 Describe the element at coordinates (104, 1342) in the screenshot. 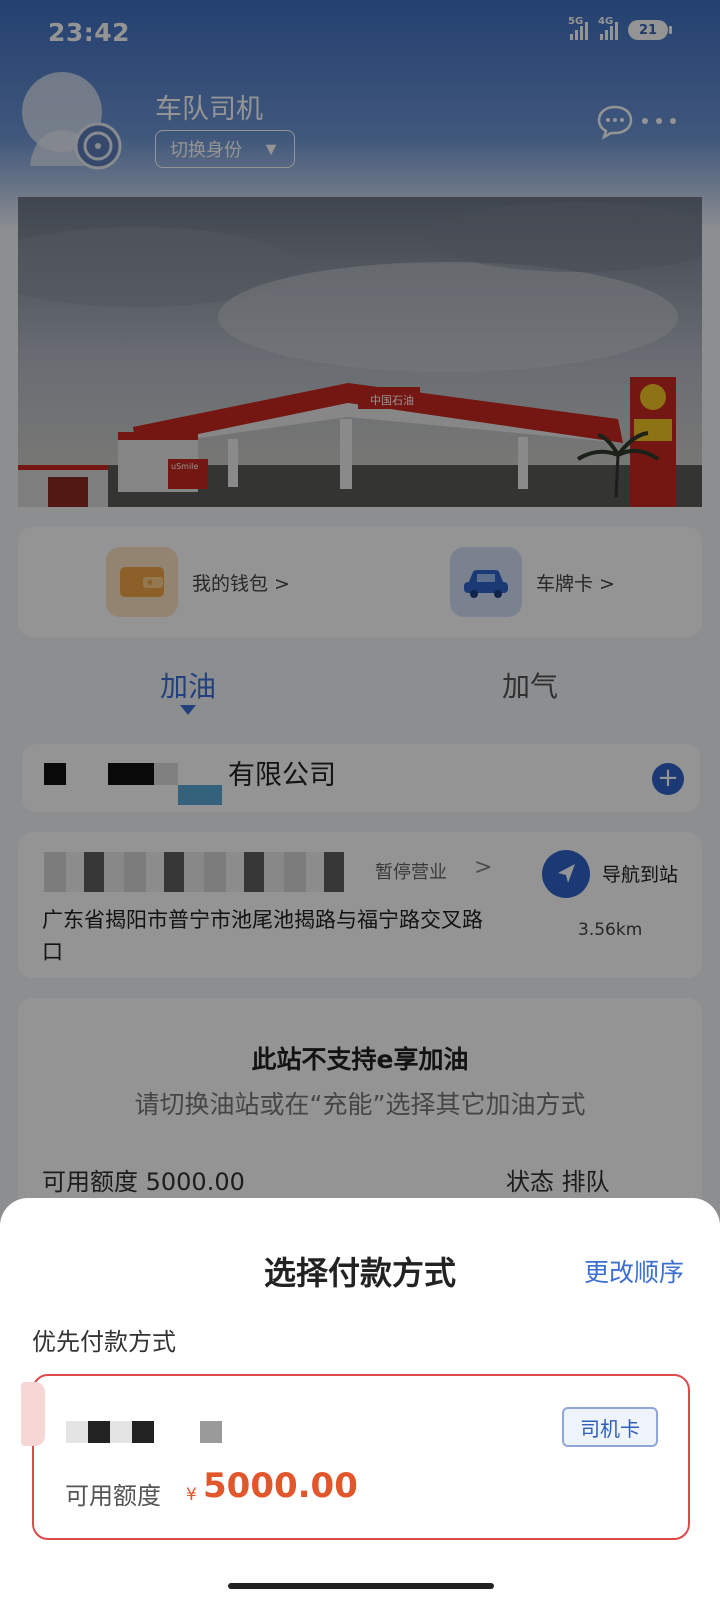

I see `priority-payment-label: 优先付款方式` at that location.